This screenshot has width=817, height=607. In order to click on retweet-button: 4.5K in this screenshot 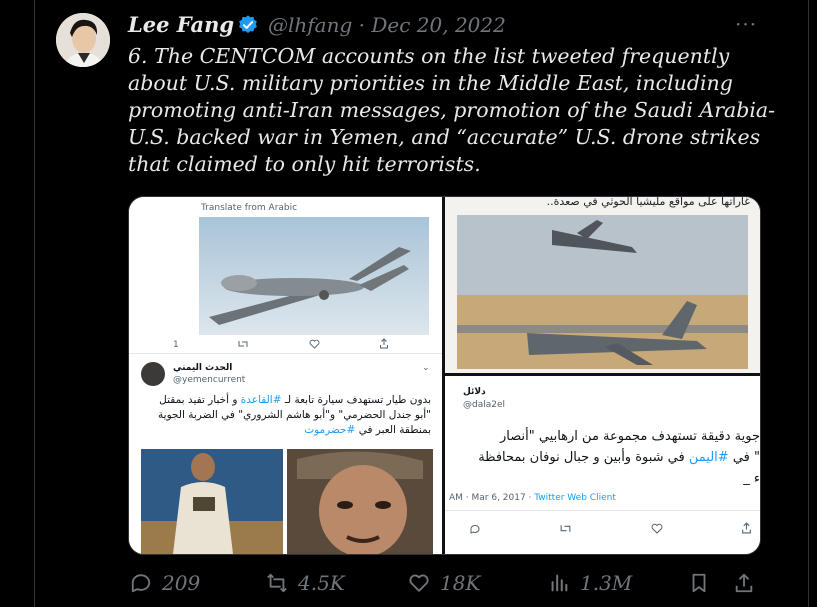, I will do `click(305, 583)`.